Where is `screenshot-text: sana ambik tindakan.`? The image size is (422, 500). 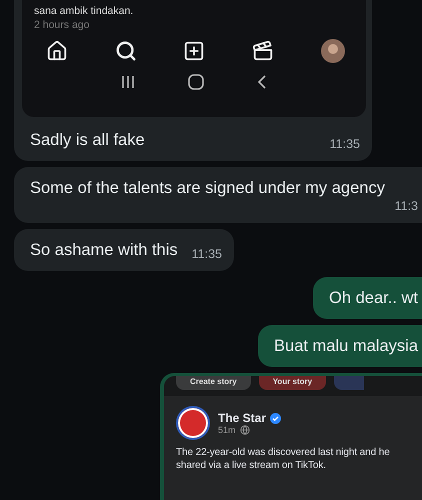 screenshot-text: sana ambik tindakan. is located at coordinates (84, 11).